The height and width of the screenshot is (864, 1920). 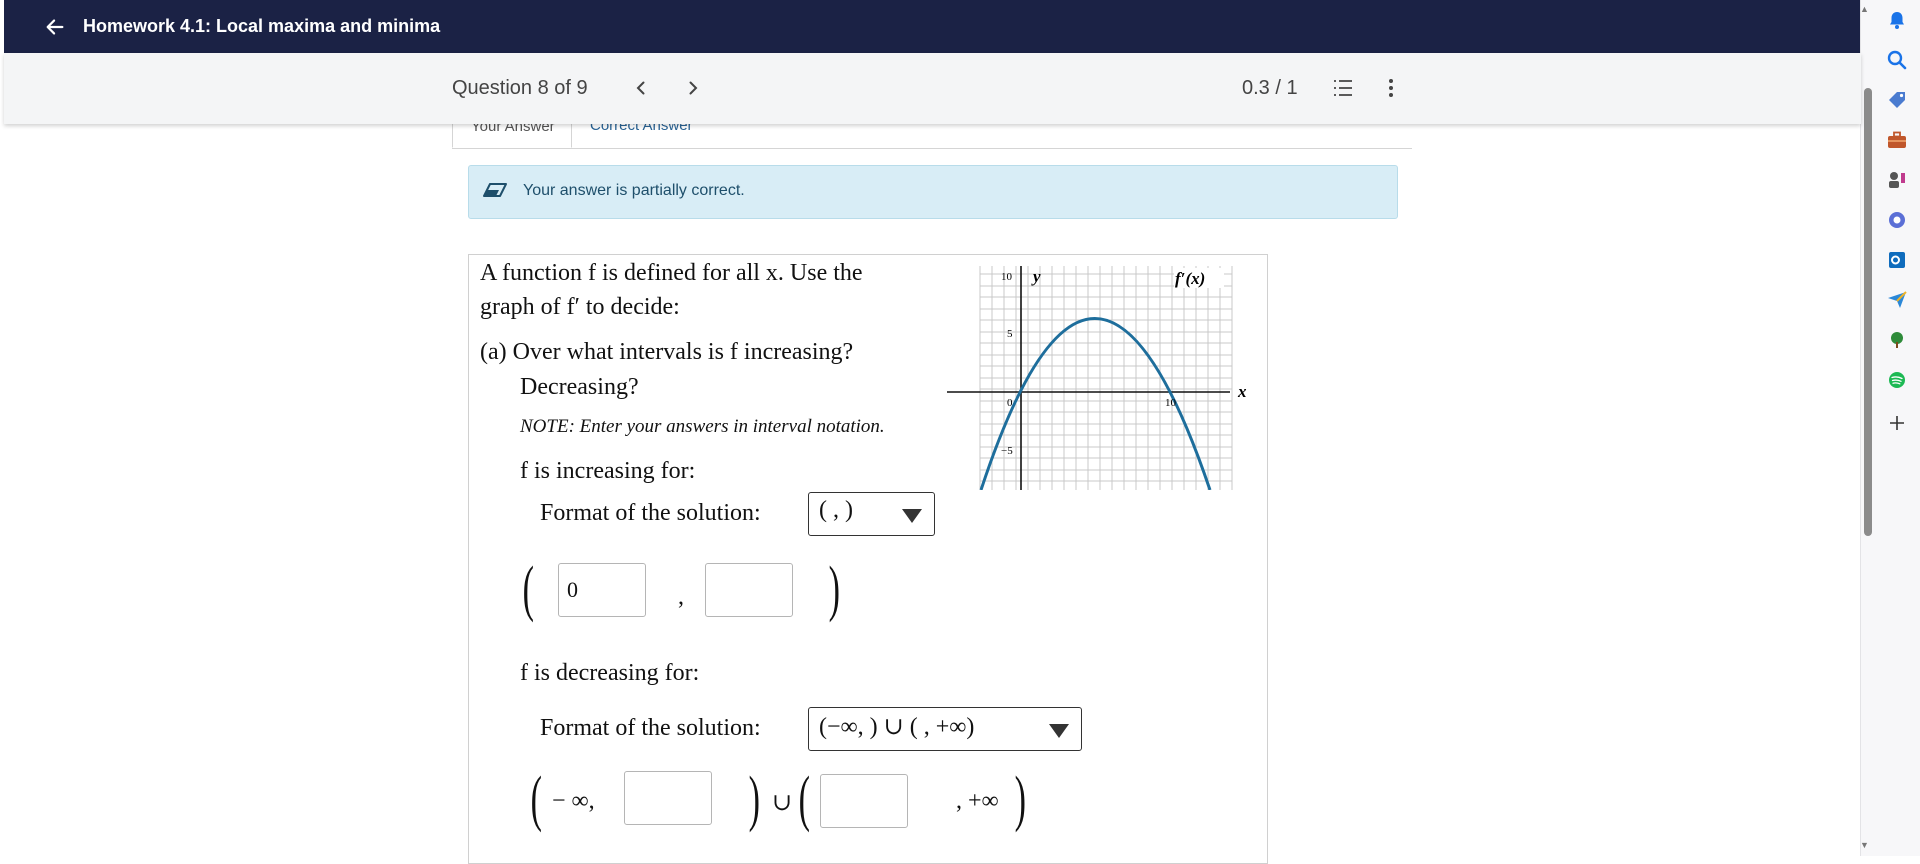 I want to click on top-bar: Homework 4.1: Local maxima and minima, so click(x=932, y=26).